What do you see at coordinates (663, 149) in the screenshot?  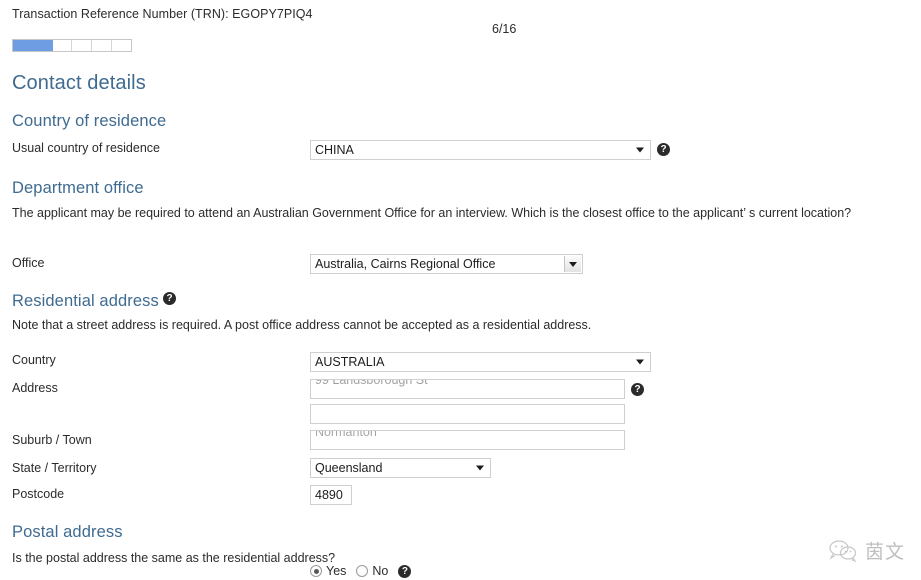 I see `help-icon-country-of-residence: ?` at bounding box center [663, 149].